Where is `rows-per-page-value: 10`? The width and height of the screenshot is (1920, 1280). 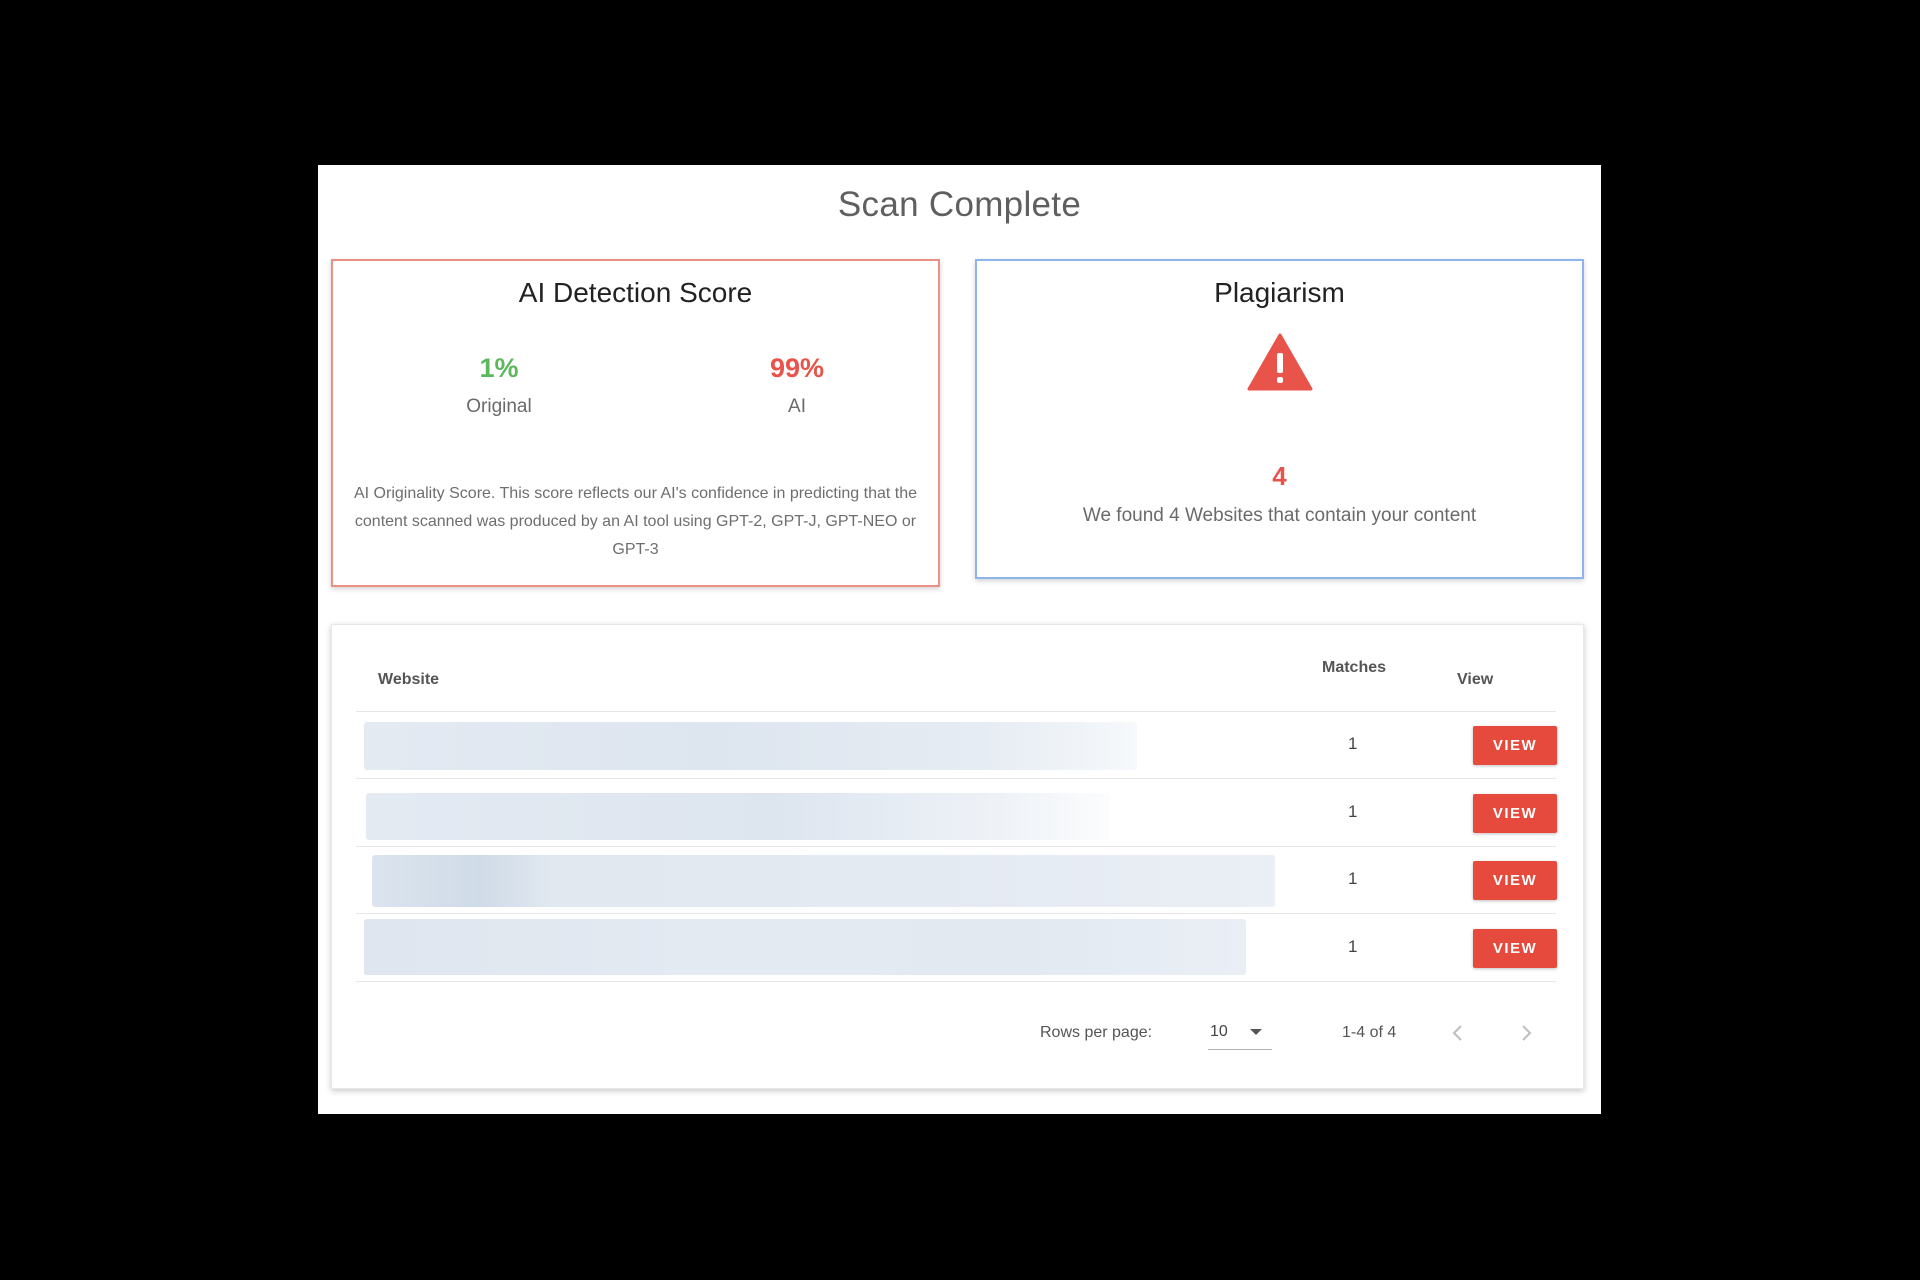 rows-per-page-value: 10 is located at coordinates (1219, 1031).